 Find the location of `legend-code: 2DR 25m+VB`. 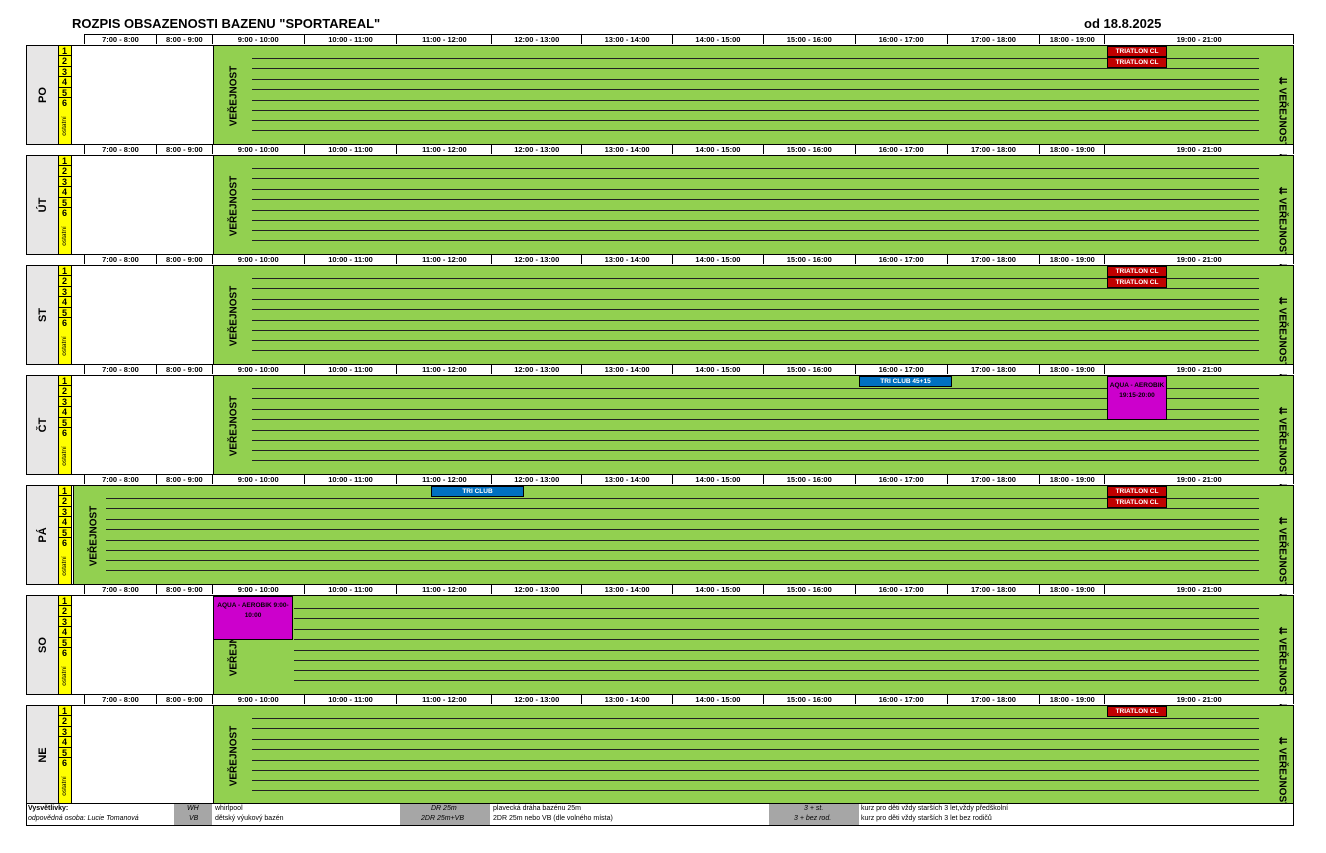

legend-code: 2DR 25m+VB is located at coordinates (442, 818).